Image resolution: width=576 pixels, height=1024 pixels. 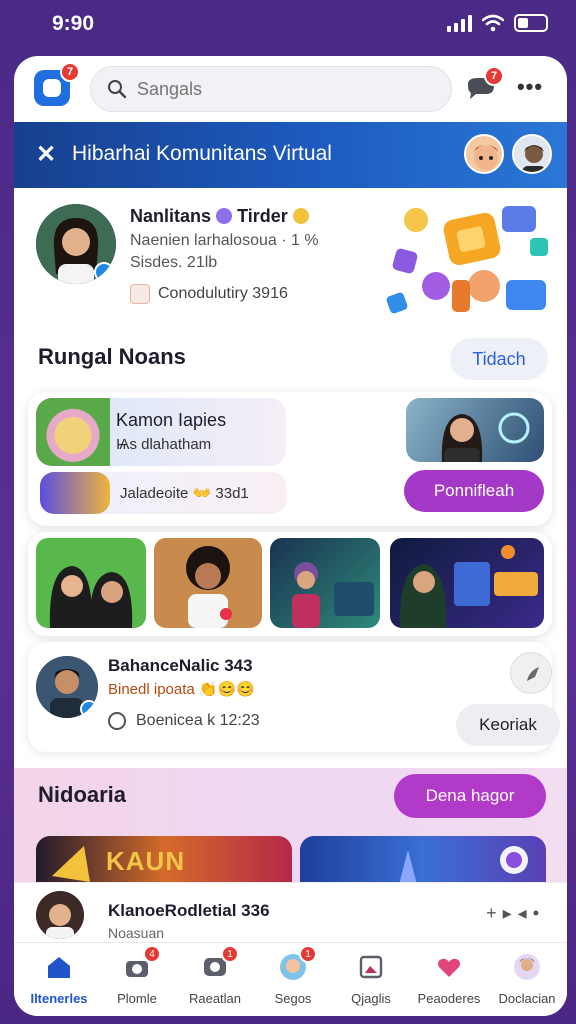 I want to click on activity-action-button: Keoriak, so click(x=508, y=725).